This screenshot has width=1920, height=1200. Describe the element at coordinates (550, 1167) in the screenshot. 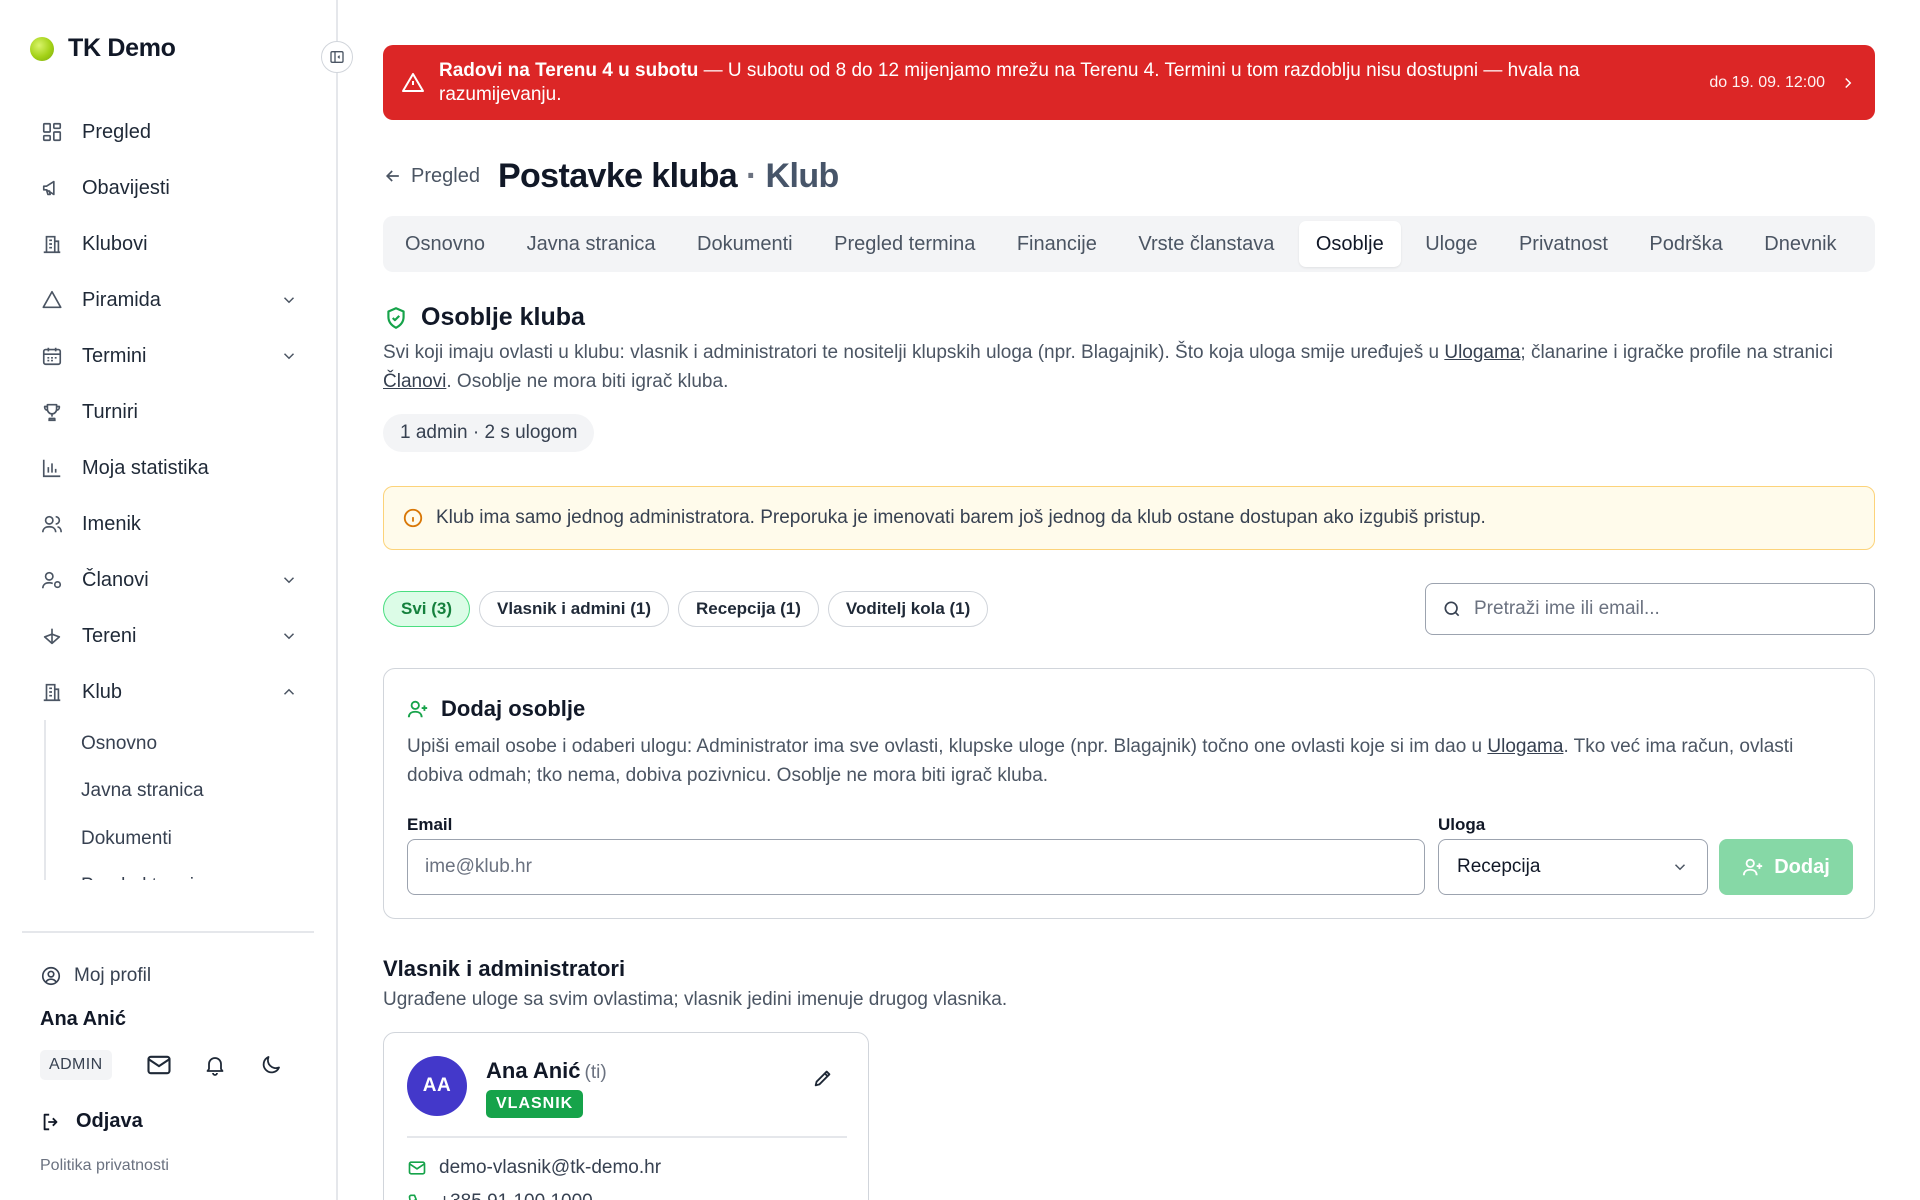

I see `member-email-text: demo-vlasnik@tk-demo.hr` at that location.